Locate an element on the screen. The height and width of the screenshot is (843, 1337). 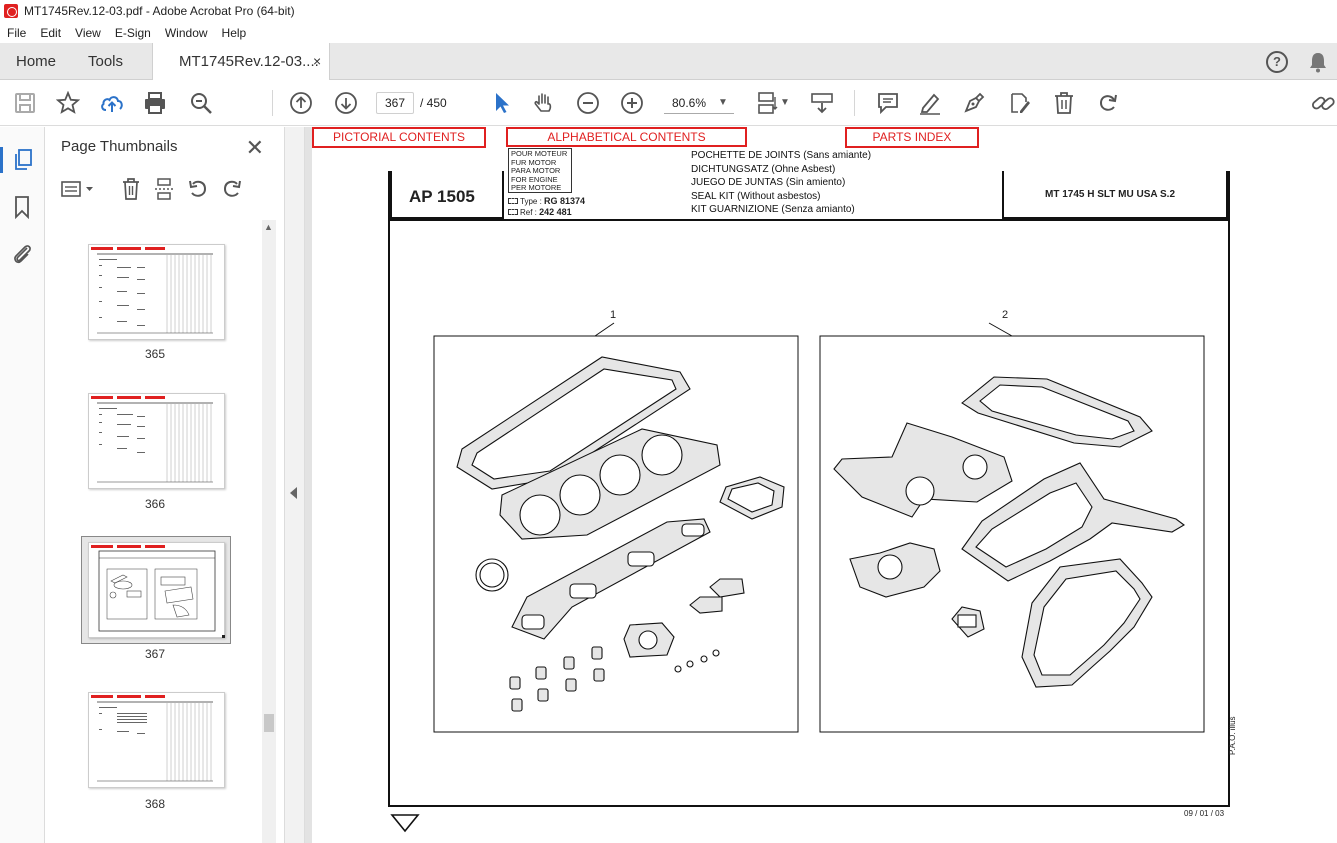
tab-document: MT1745Rev.12-03.... × is located at coordinates (241, 62).